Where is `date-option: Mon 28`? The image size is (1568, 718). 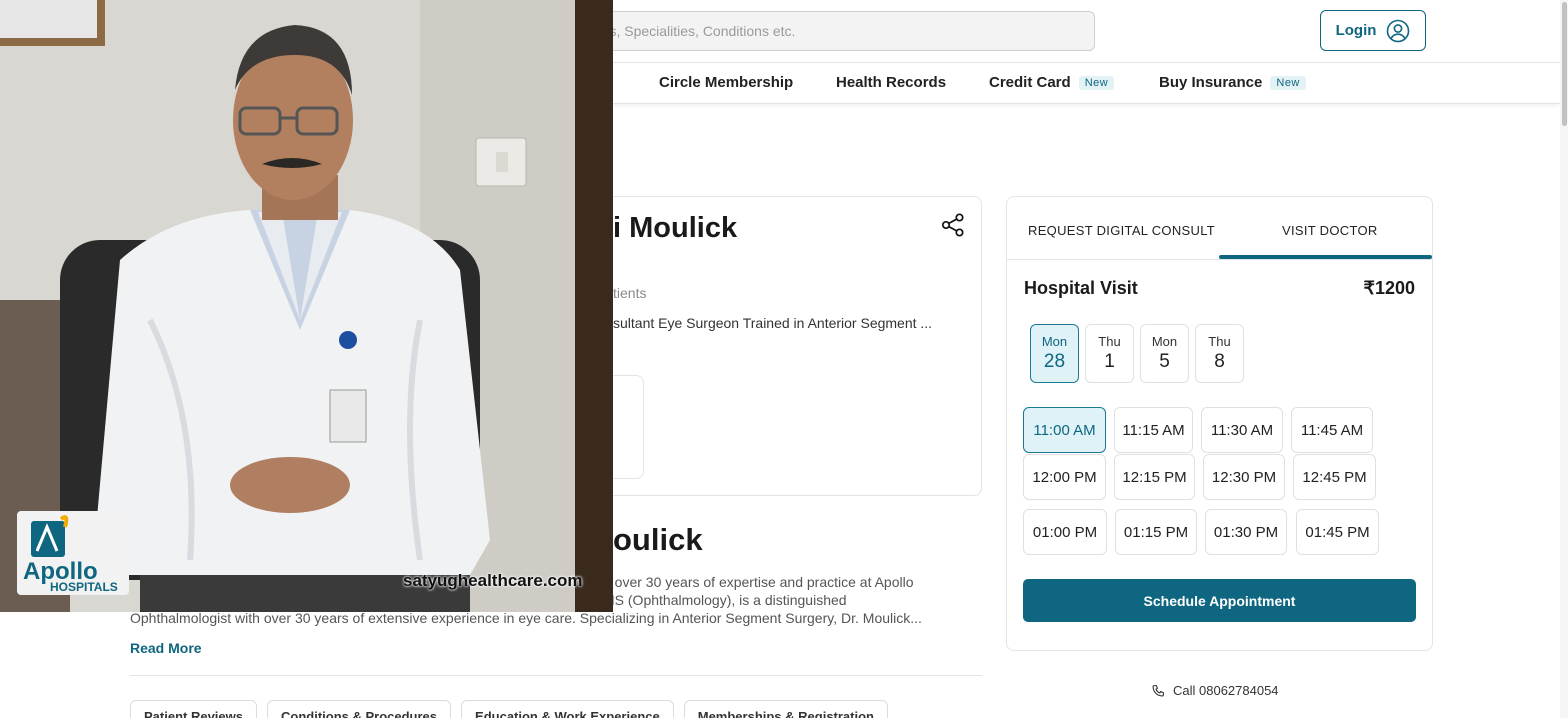 date-option: Mon 28 is located at coordinates (1054, 353).